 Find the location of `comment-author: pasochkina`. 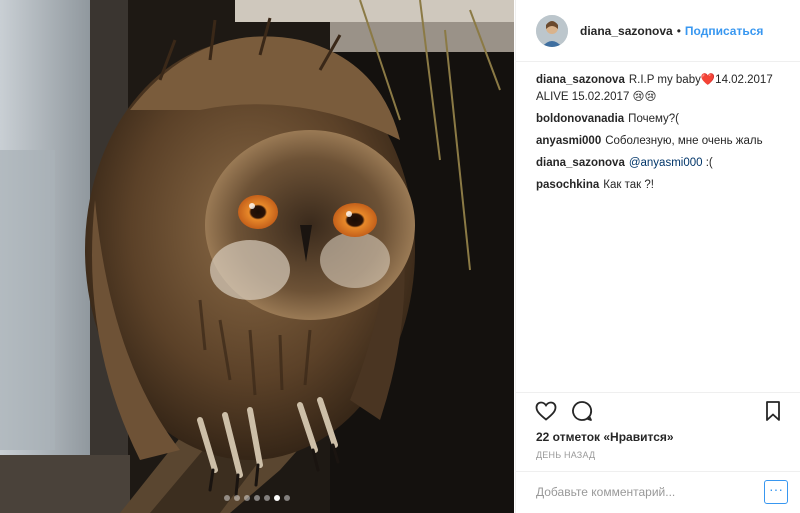

comment-author: pasochkina is located at coordinates (567, 185).